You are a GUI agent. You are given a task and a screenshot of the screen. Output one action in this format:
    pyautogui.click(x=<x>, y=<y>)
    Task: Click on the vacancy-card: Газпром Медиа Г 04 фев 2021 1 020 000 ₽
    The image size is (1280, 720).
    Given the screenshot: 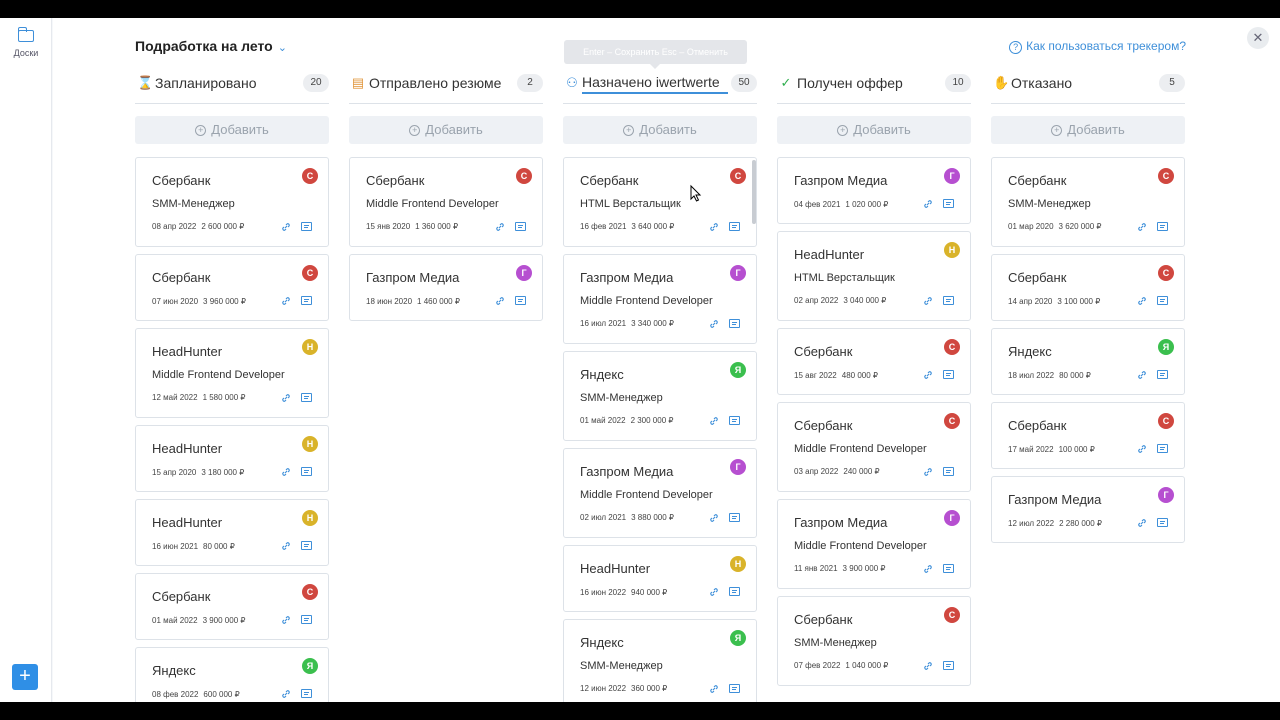 What is the action you would take?
    pyautogui.click(x=874, y=190)
    